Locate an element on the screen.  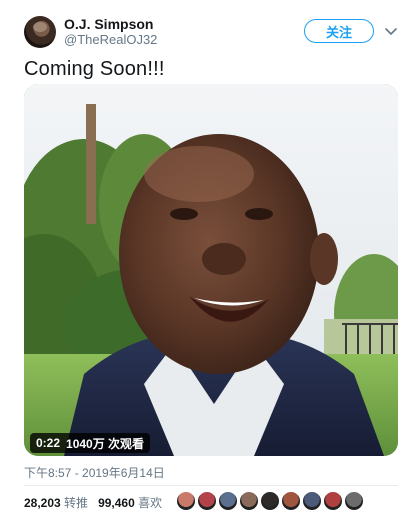
tweet-timestamp: 下午8:57 - 2019年6月14日 is located at coordinates (94, 472).